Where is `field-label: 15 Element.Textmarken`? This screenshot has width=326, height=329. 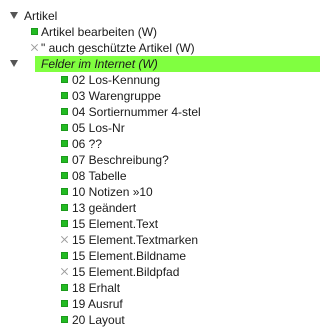 field-label: 15 Element.Textmarken is located at coordinates (135, 240).